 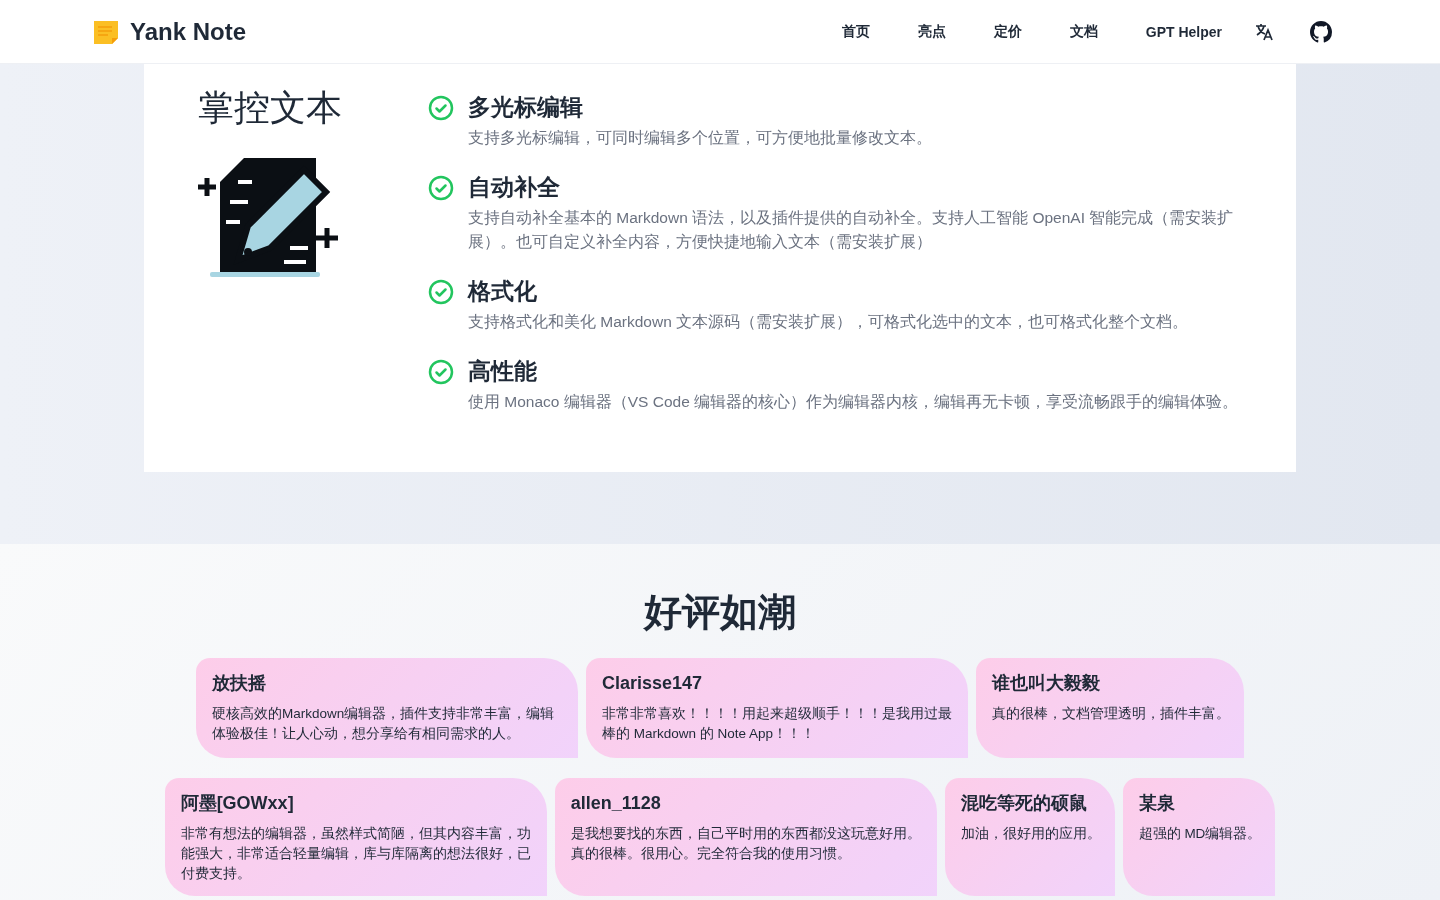 I want to click on review-author: allen_1128, so click(x=616, y=803).